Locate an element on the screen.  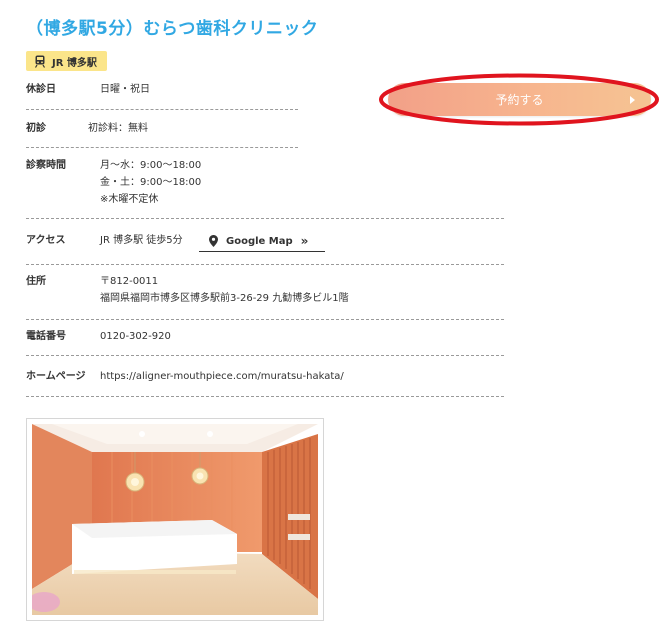
clinic-photo is located at coordinates (175, 519).